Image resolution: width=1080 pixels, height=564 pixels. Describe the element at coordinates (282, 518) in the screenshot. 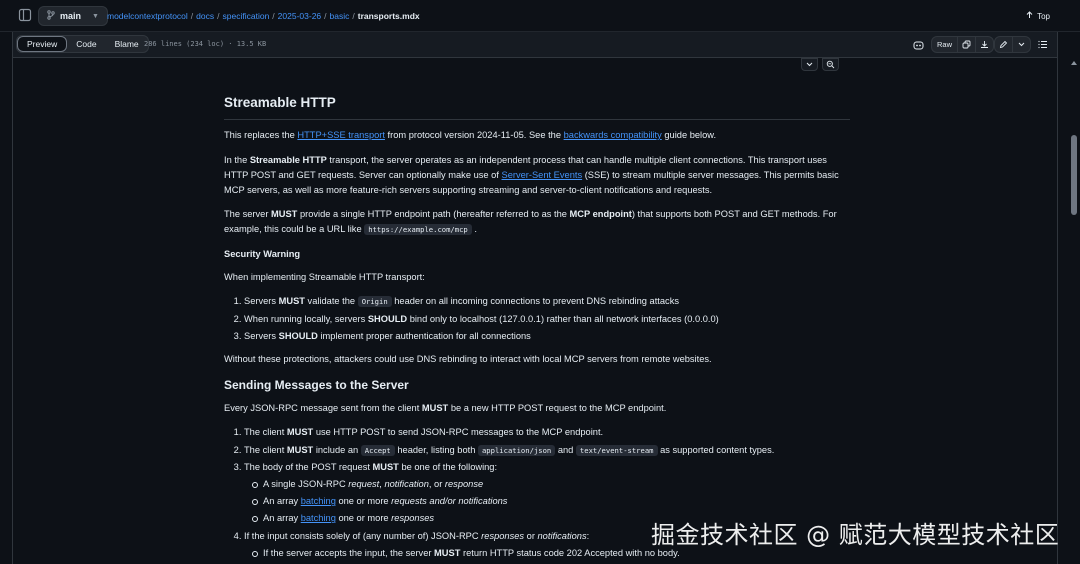

I see `text: An array` at that location.